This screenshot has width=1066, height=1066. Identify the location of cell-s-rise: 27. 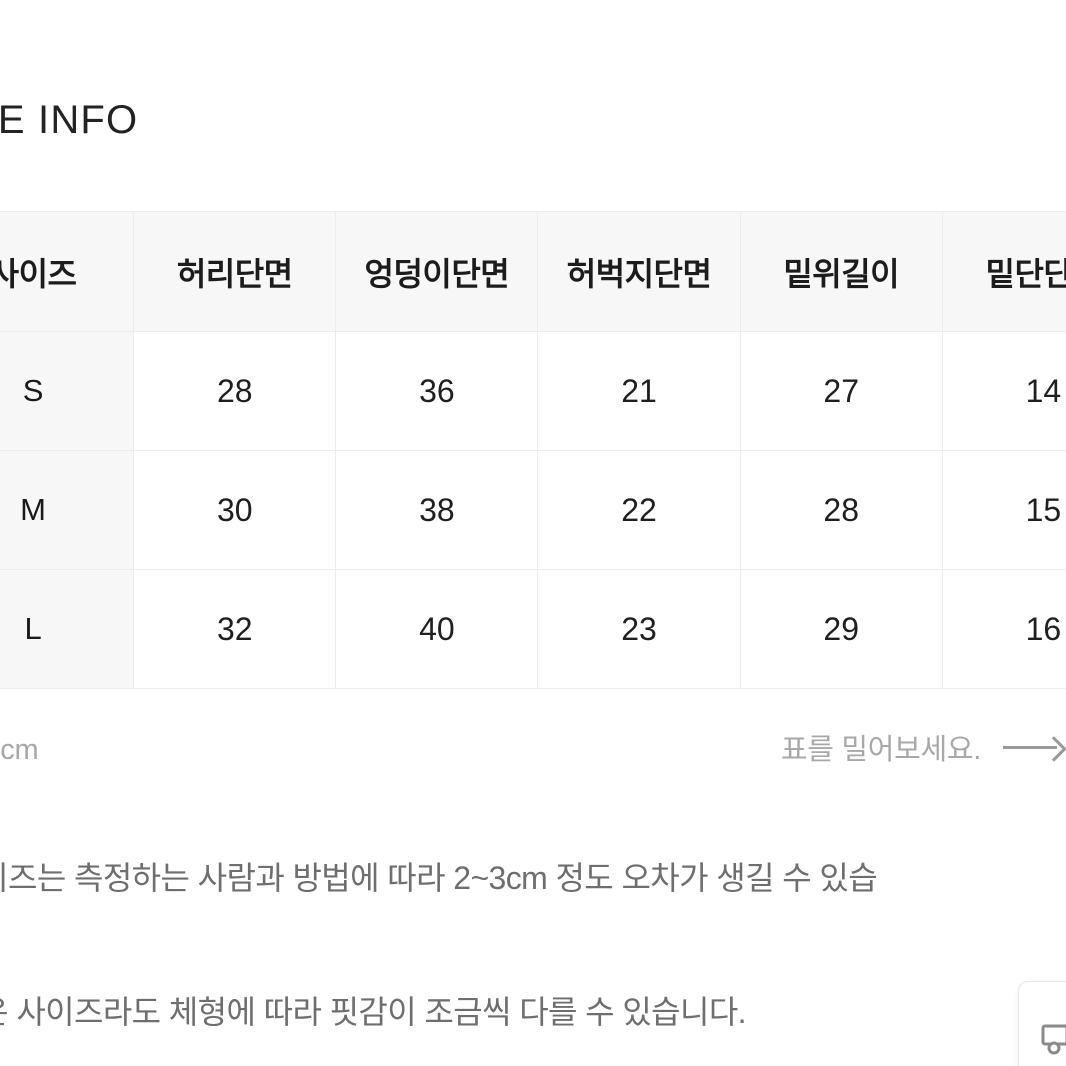
(841, 391).